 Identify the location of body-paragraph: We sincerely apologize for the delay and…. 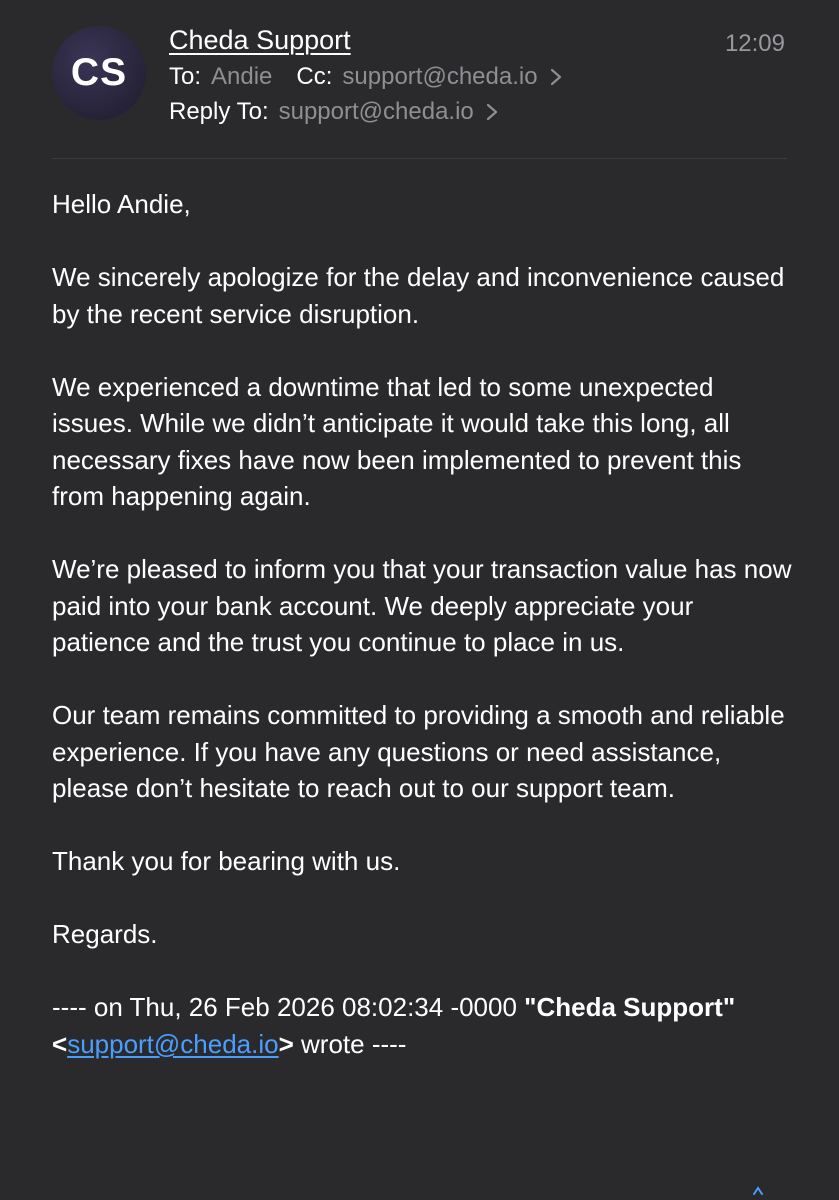
(418, 295).